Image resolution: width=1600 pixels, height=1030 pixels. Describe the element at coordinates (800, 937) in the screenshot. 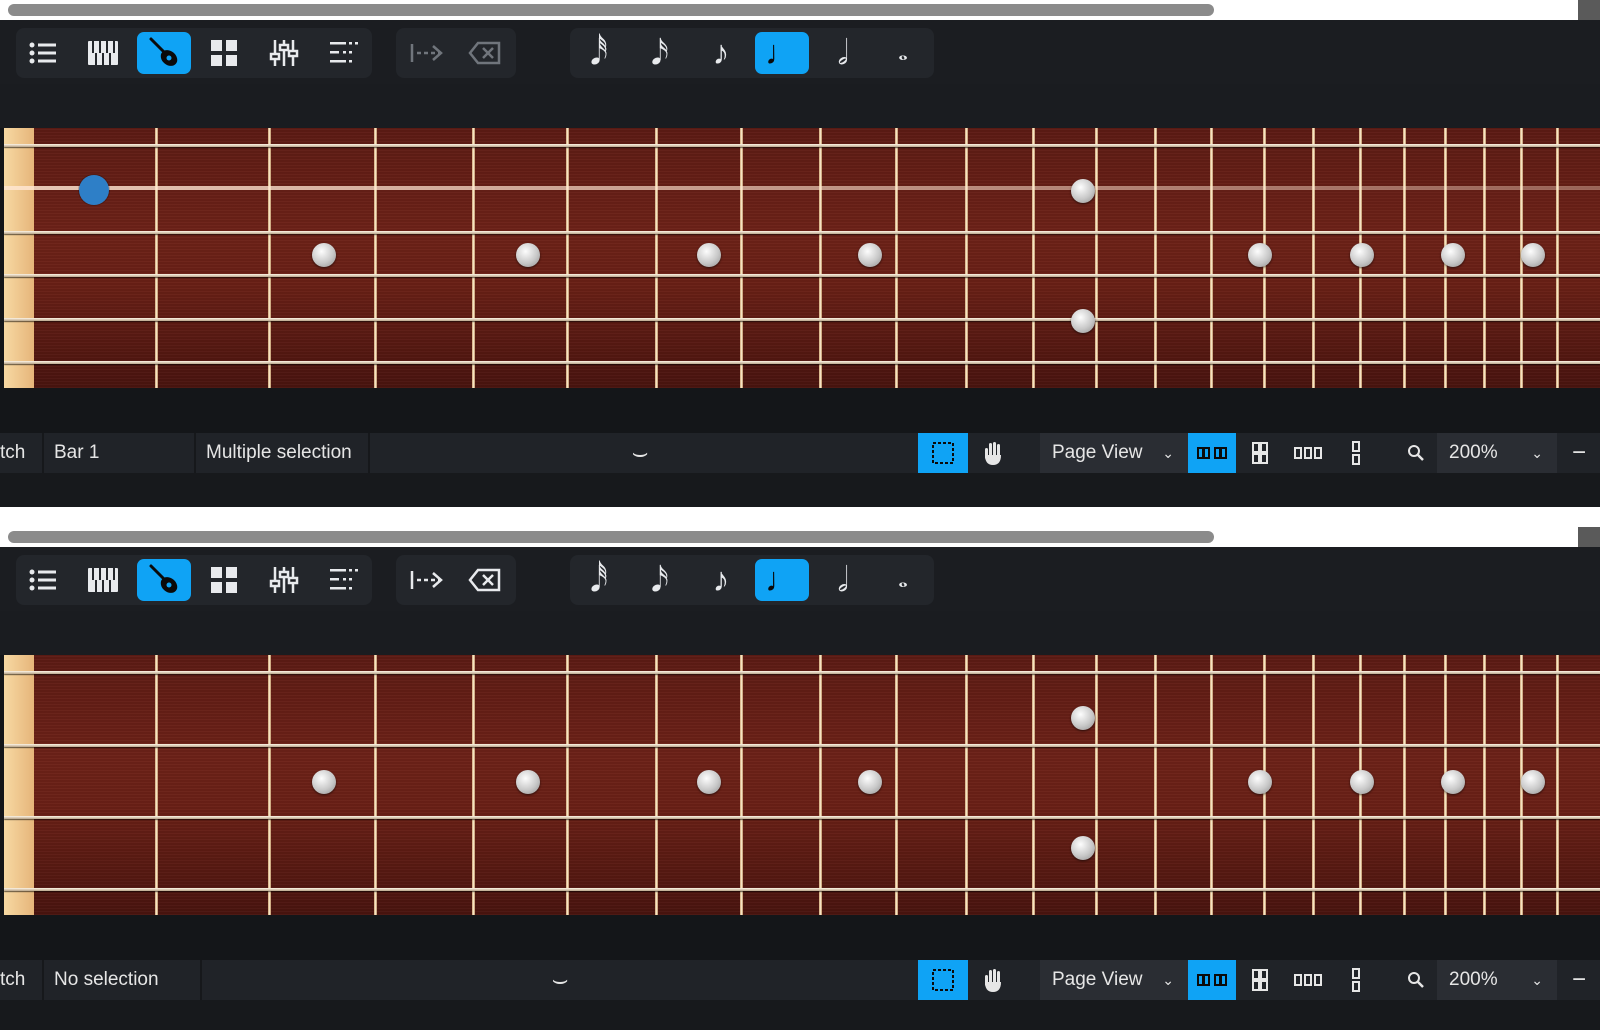

I see `fretboard-bottom-gap` at that location.